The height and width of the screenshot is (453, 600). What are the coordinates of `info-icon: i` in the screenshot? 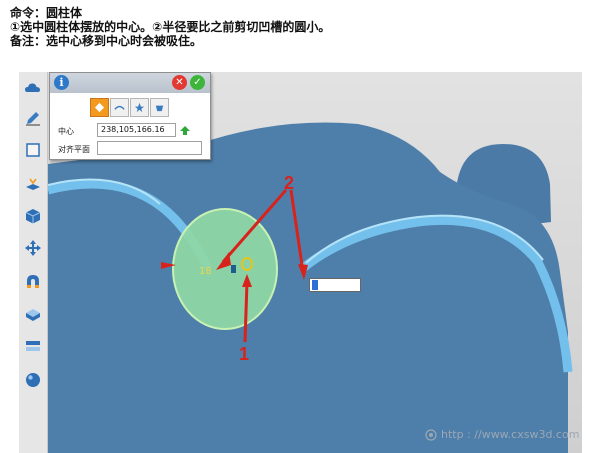 It's located at (61, 82).